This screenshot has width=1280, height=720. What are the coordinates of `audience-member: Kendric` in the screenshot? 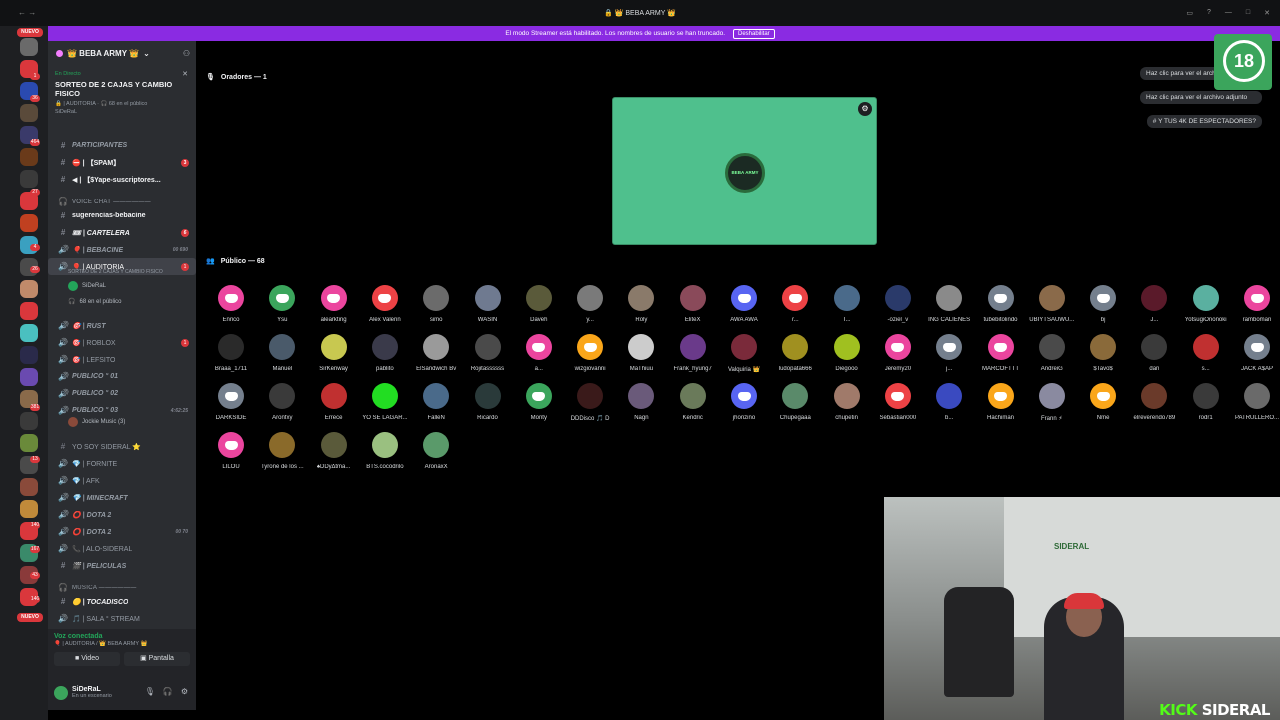 It's located at (693, 402).